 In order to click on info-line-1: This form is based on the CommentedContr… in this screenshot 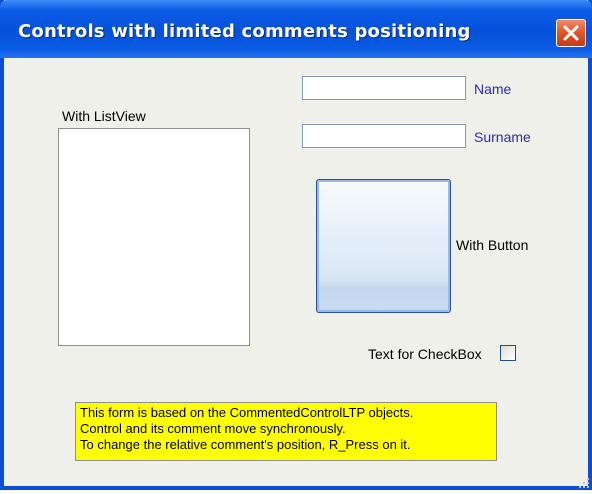, I will do `click(247, 412)`.